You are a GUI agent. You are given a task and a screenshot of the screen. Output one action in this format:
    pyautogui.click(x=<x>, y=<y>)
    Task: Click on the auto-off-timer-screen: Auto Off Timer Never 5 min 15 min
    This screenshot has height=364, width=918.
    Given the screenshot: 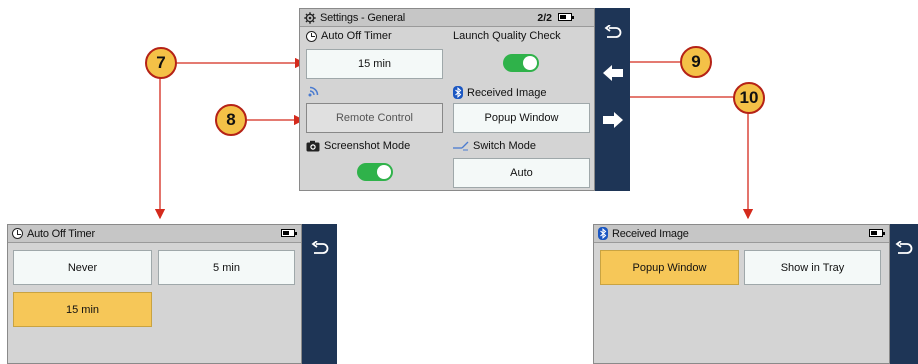 What is the action you would take?
    pyautogui.click(x=154, y=294)
    